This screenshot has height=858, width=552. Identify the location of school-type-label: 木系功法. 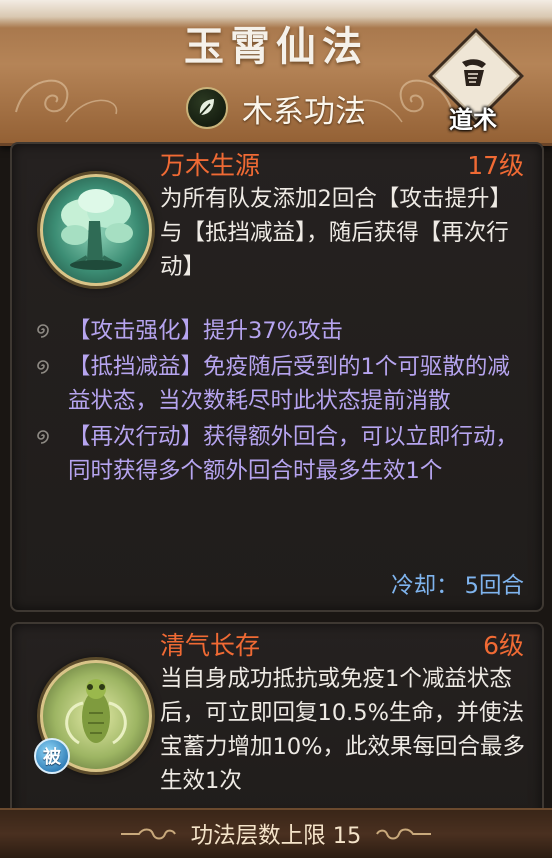
(304, 111).